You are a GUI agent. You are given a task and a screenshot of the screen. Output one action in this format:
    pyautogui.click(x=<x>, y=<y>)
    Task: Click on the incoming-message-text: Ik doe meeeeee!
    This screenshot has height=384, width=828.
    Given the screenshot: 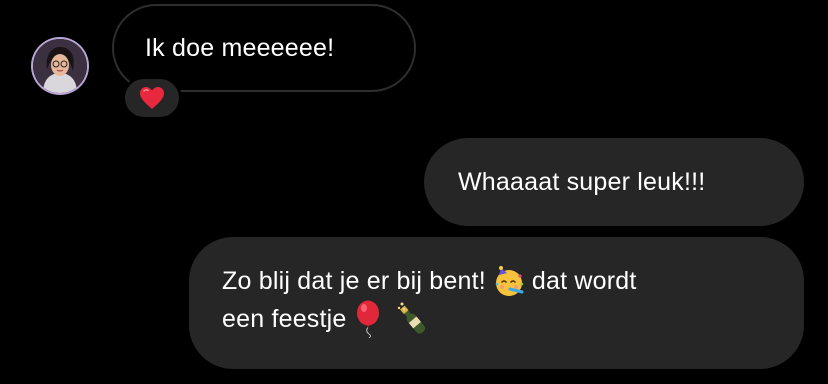 What is the action you would take?
    pyautogui.click(x=240, y=47)
    